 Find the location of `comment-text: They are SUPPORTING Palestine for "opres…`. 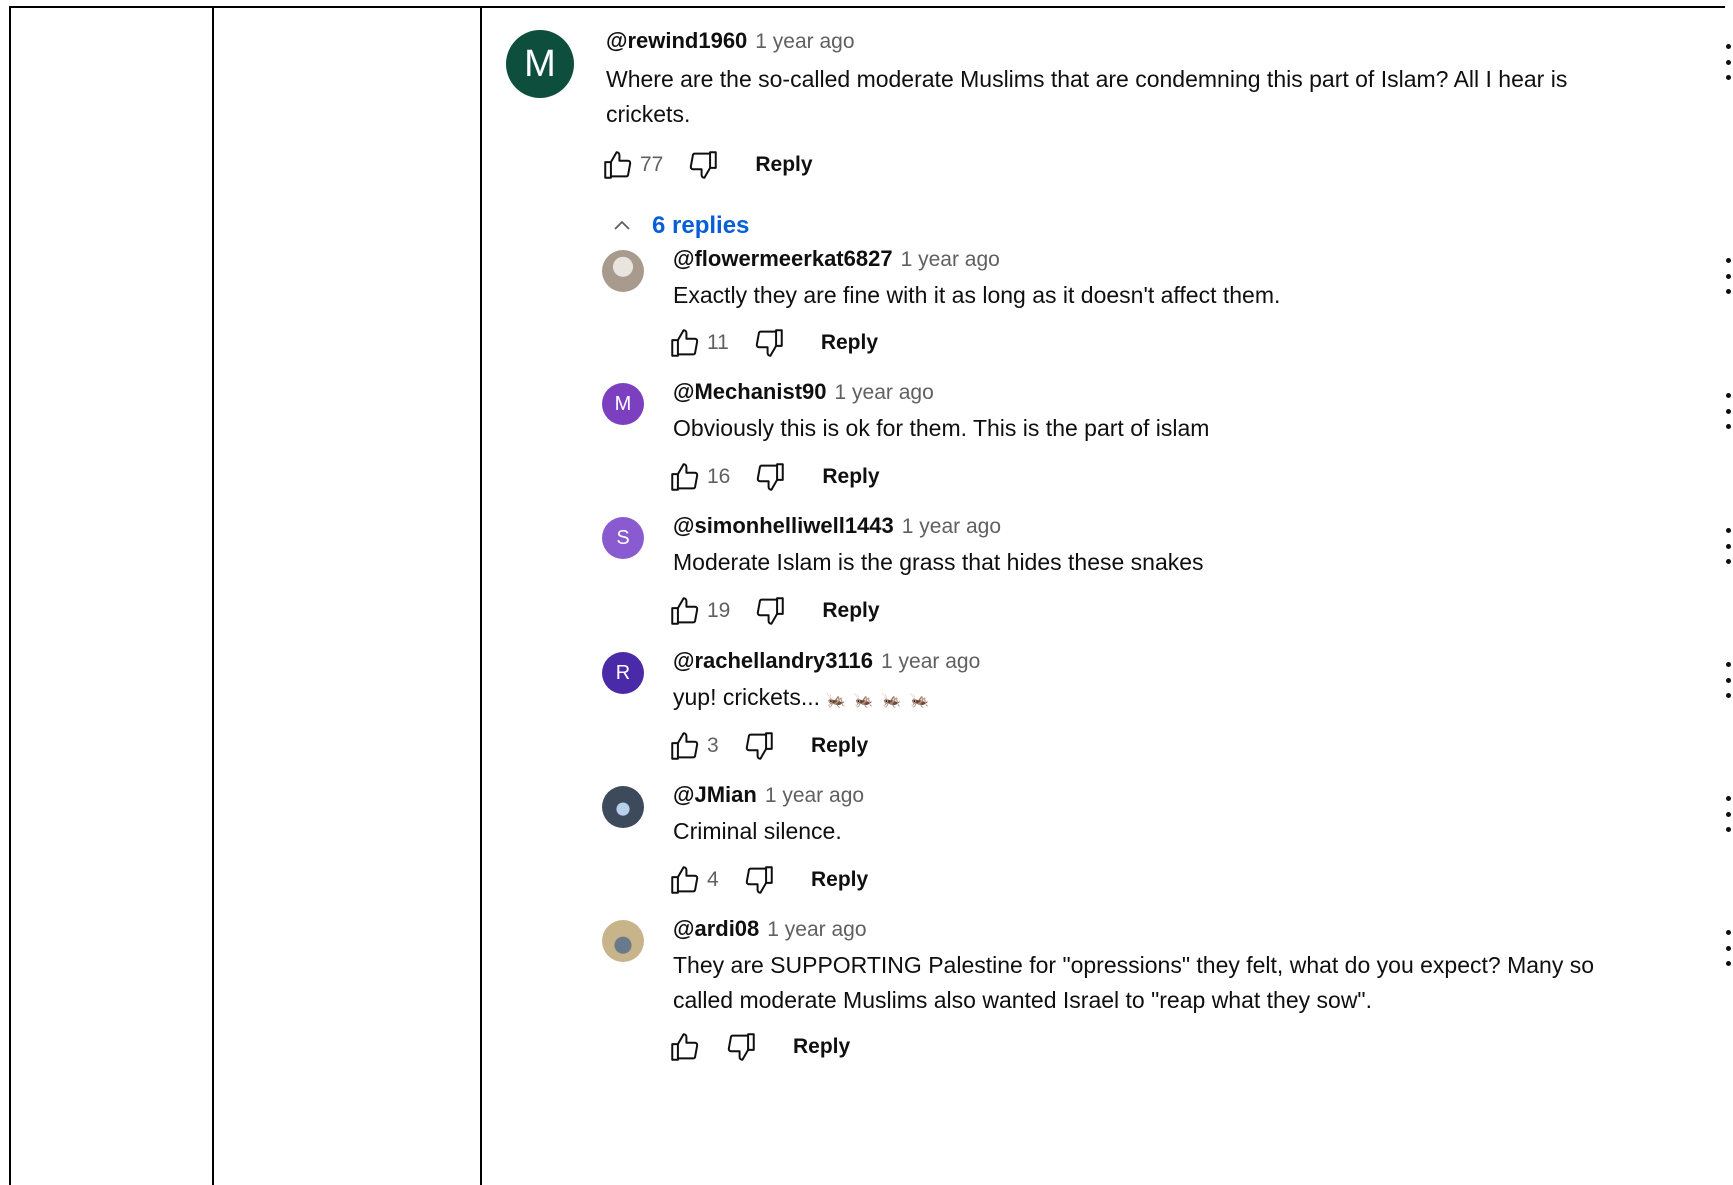

comment-text: They are SUPPORTING Palestine for "opres… is located at coordinates (1183, 983).